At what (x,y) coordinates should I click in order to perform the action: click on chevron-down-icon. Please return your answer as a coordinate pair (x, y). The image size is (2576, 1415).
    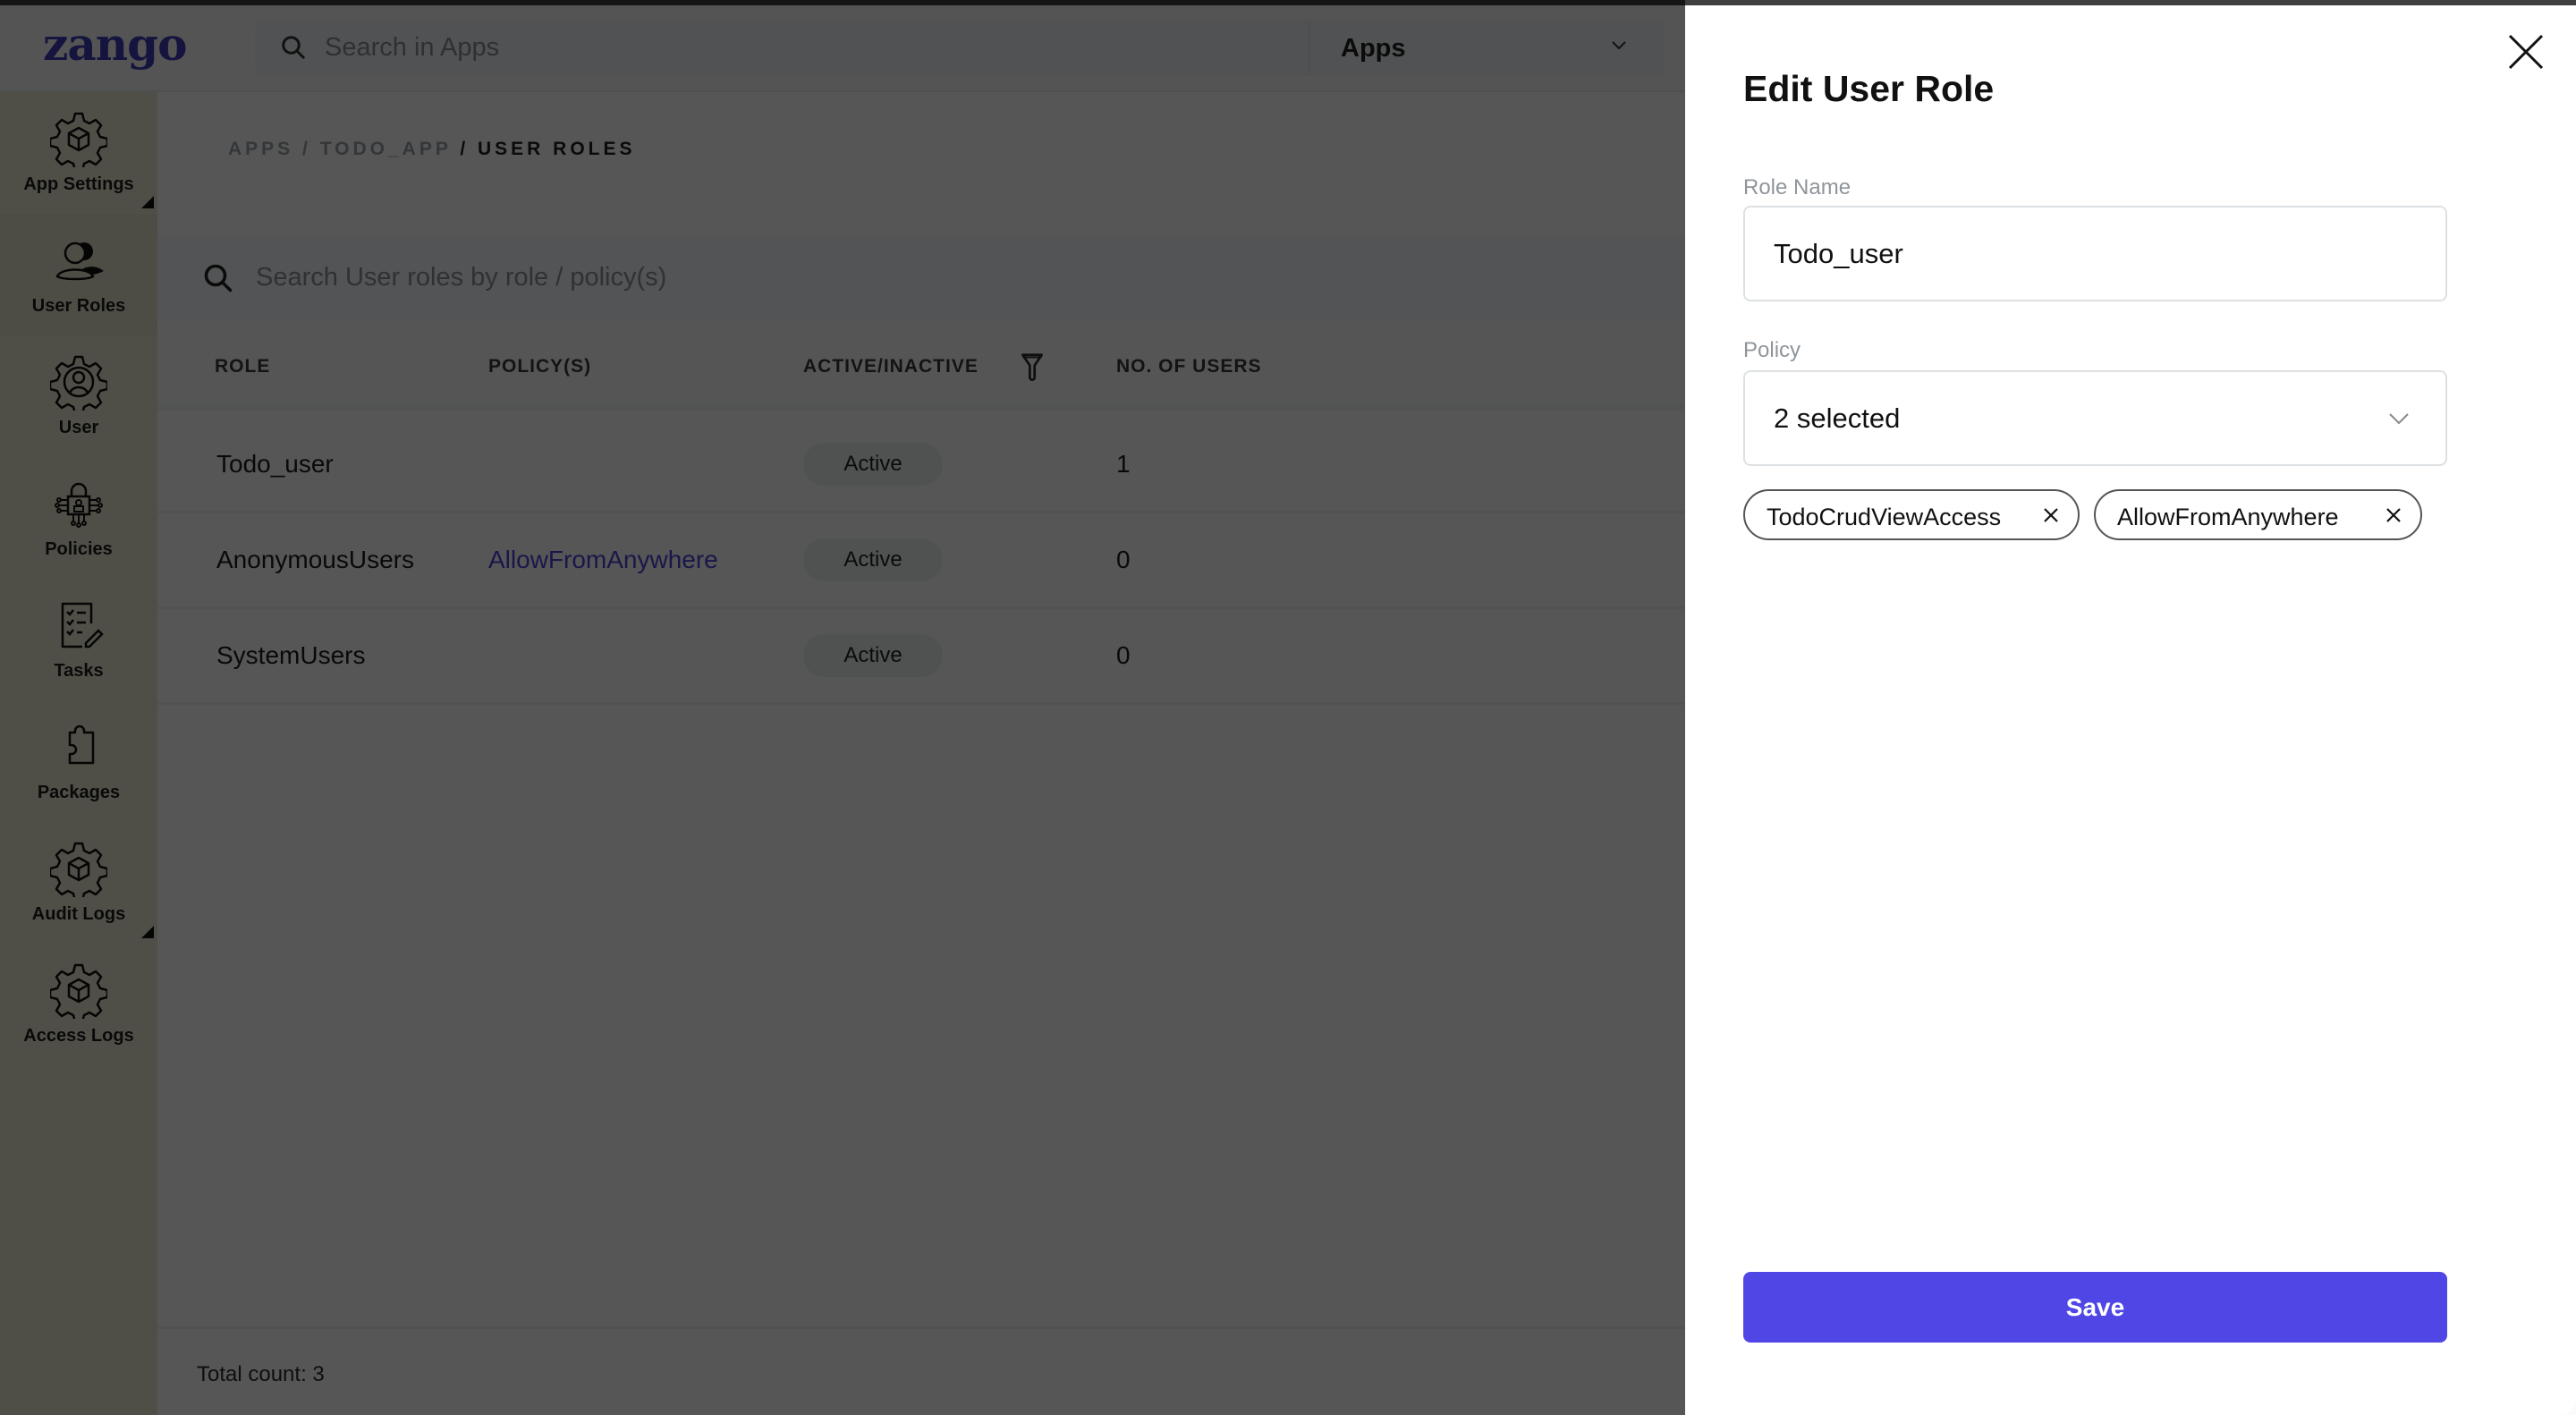
    Looking at the image, I should click on (2399, 419).